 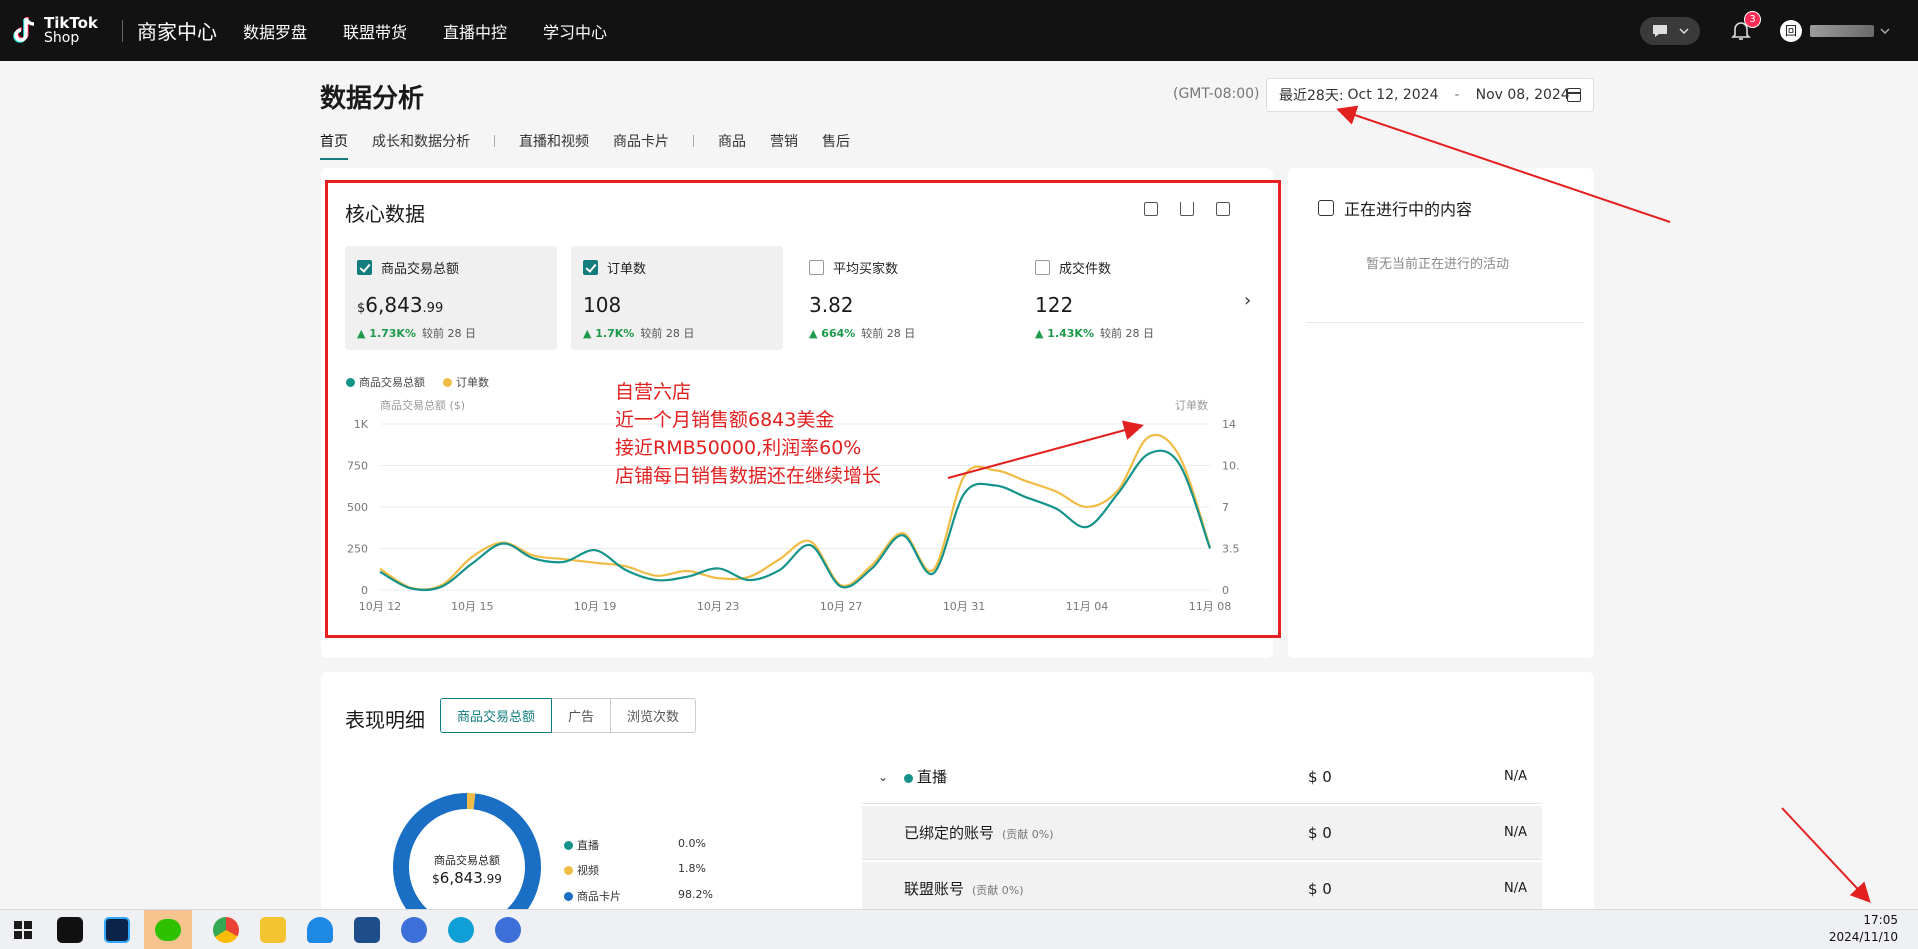 I want to click on metric-value: 122, so click(x=1054, y=305).